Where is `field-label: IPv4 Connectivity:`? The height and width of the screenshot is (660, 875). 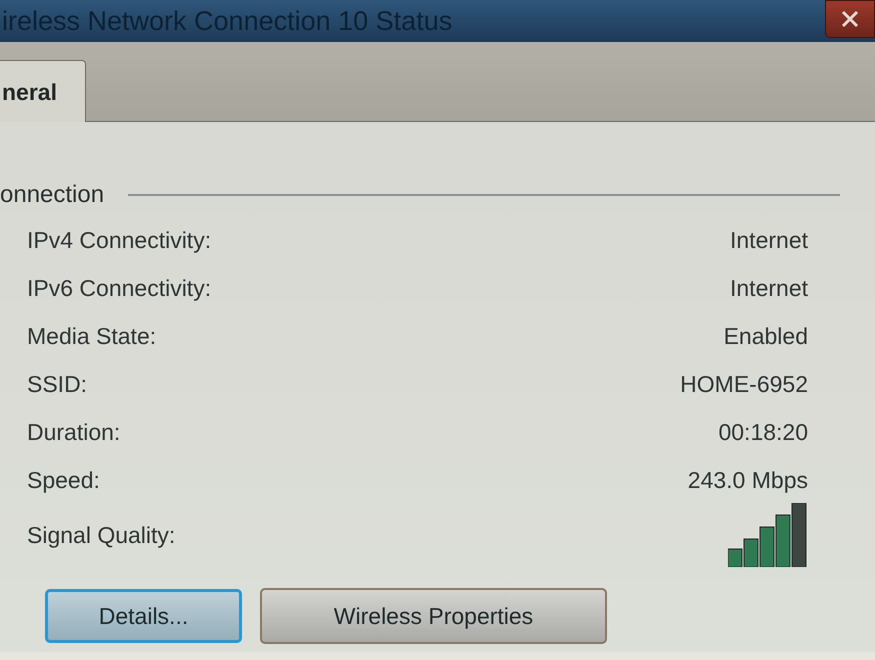 field-label: IPv4 Connectivity: is located at coordinates (119, 240).